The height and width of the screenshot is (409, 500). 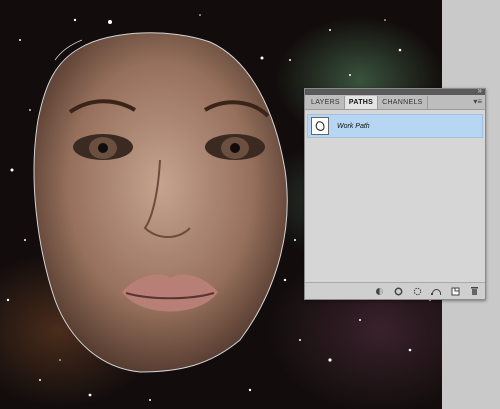 I want to click on panel-footer, so click(x=395, y=290).